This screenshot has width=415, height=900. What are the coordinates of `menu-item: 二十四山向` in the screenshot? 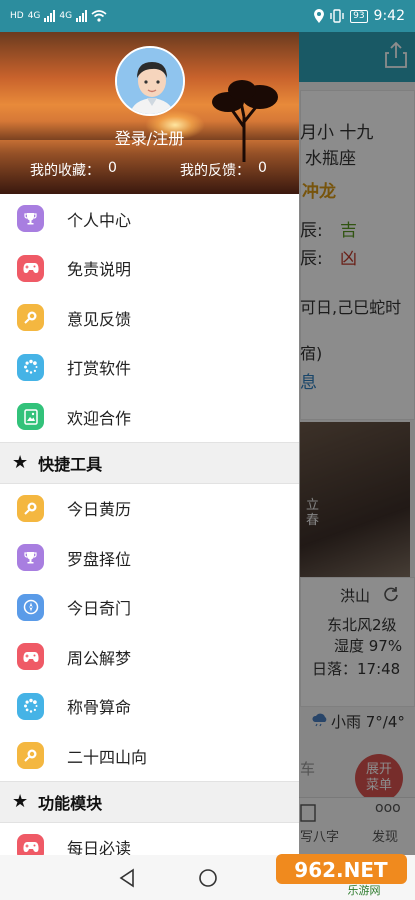 It's located at (149, 756).